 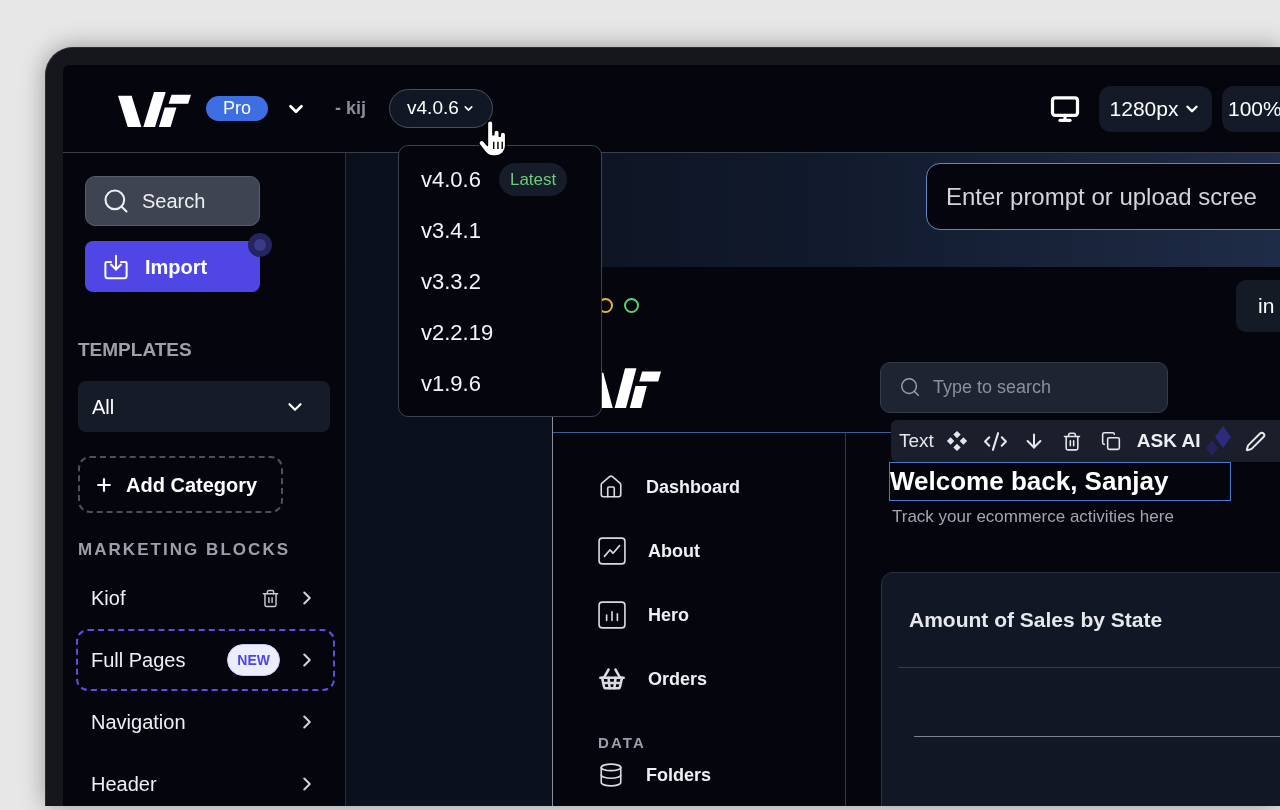 What do you see at coordinates (721, 487) in the screenshot?
I see `nav-item: Dashboard` at bounding box center [721, 487].